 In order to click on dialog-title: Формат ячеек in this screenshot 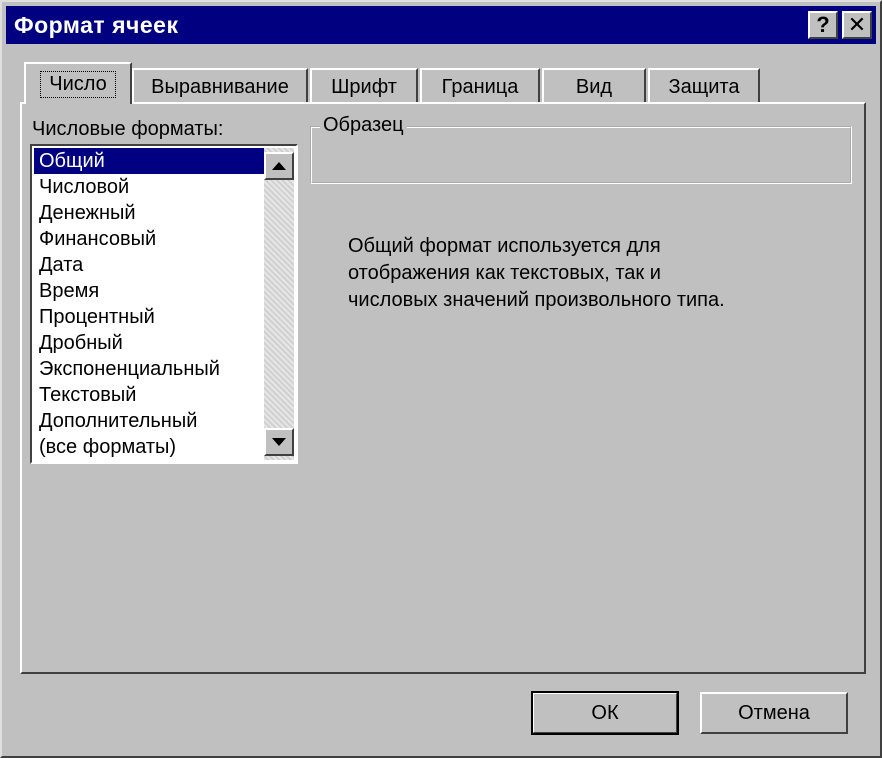, I will do `click(96, 25)`.